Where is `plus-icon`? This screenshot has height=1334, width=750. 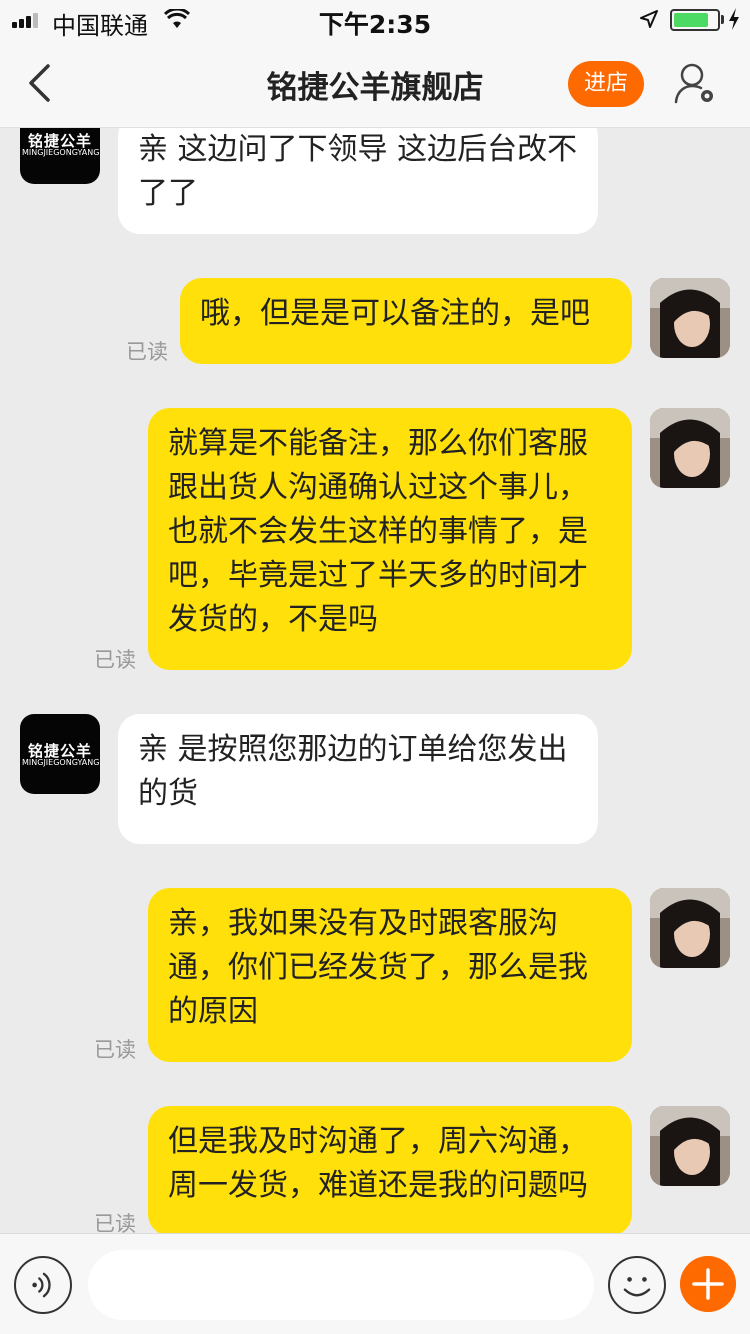
plus-icon is located at coordinates (708, 1284).